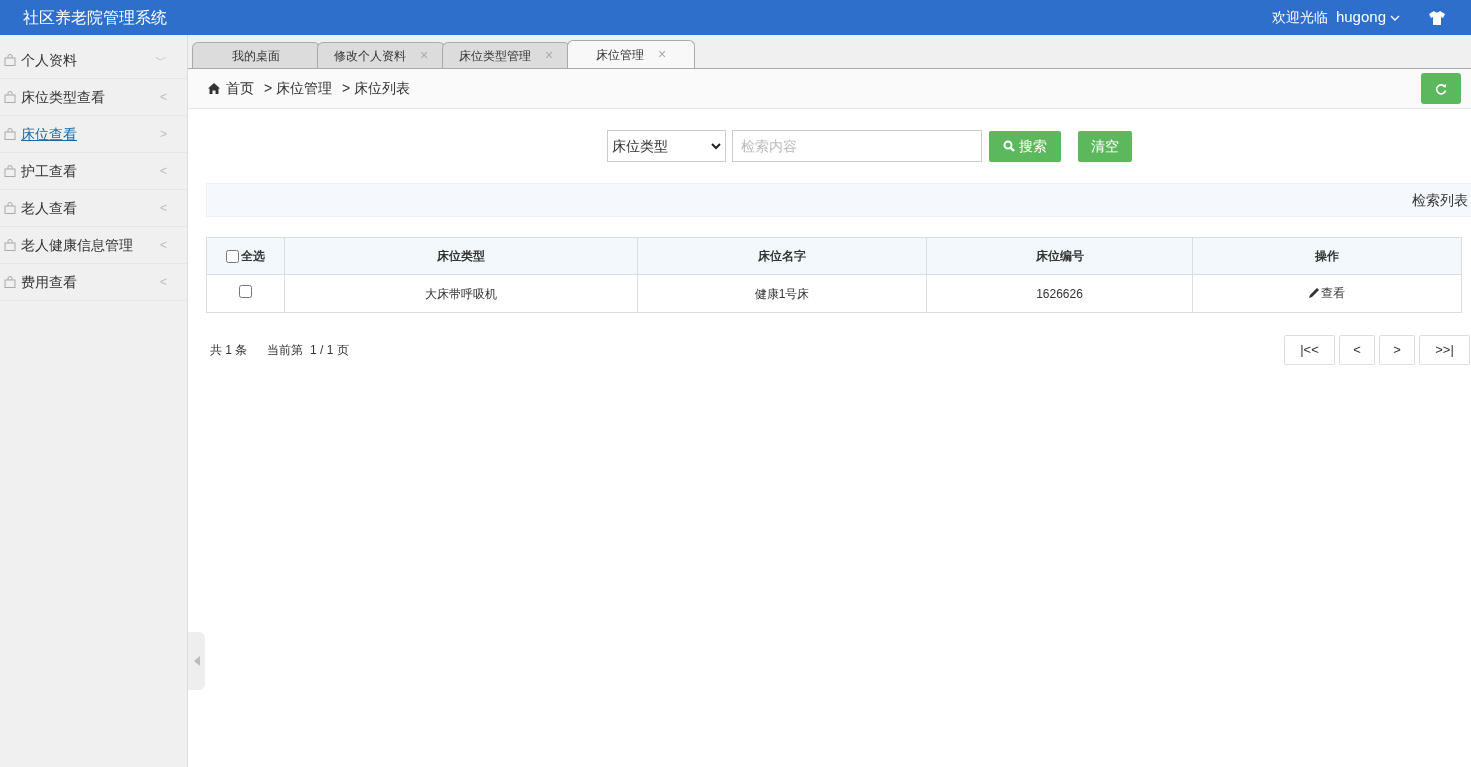 This screenshot has width=1471, height=767. What do you see at coordinates (163, 134) in the screenshot?
I see `arrow-icon: >` at bounding box center [163, 134].